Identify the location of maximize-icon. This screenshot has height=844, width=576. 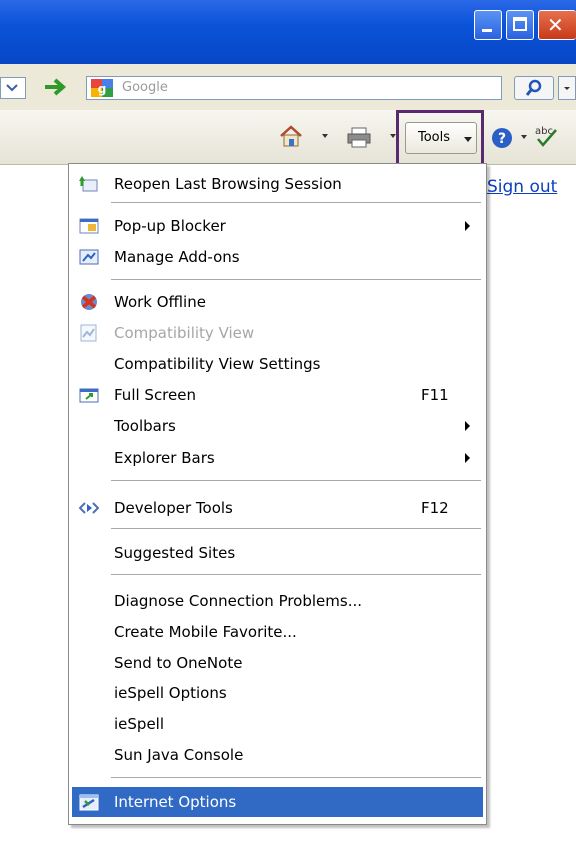
(520, 24).